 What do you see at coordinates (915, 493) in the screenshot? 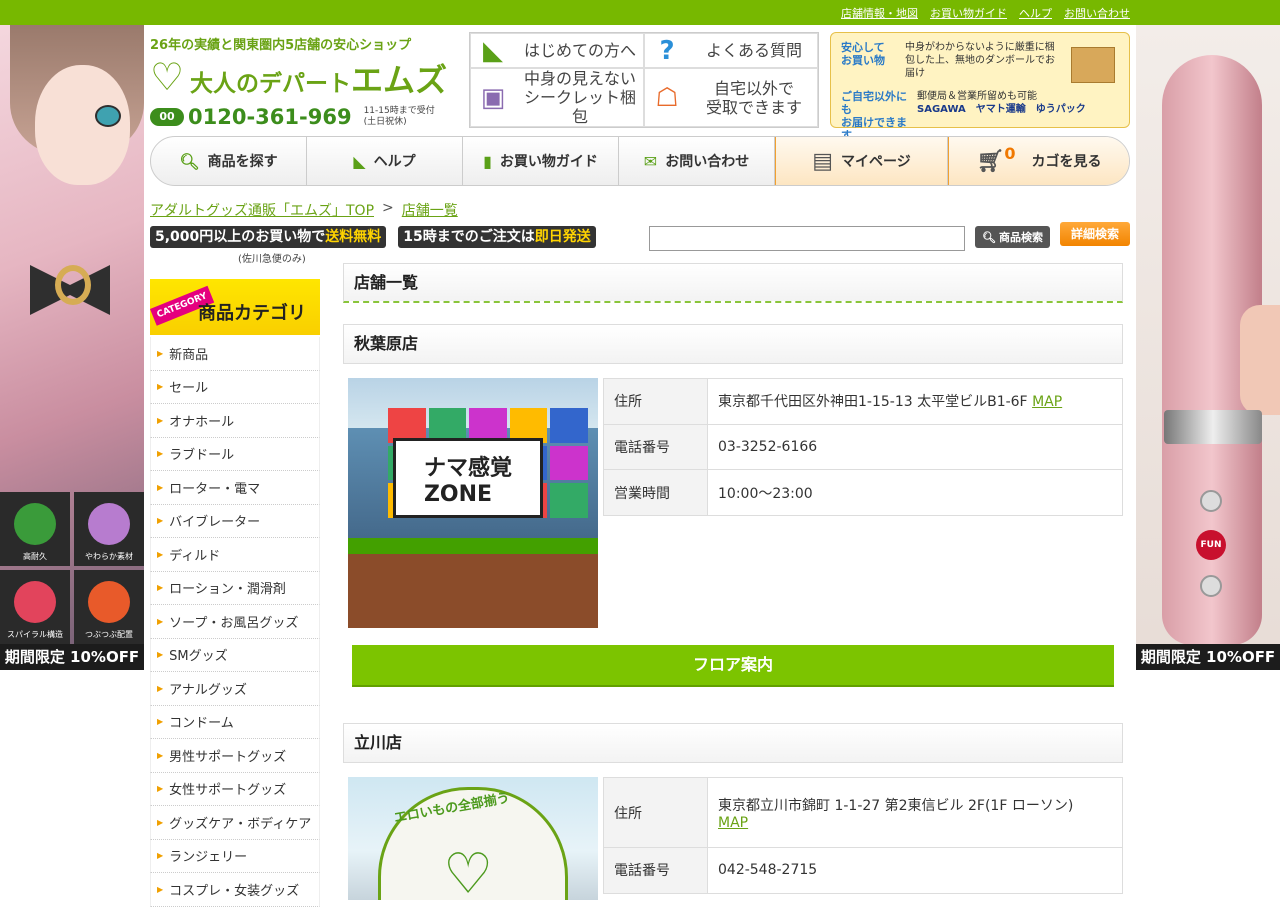
I see `hours-value: 10:00〜23:00` at bounding box center [915, 493].